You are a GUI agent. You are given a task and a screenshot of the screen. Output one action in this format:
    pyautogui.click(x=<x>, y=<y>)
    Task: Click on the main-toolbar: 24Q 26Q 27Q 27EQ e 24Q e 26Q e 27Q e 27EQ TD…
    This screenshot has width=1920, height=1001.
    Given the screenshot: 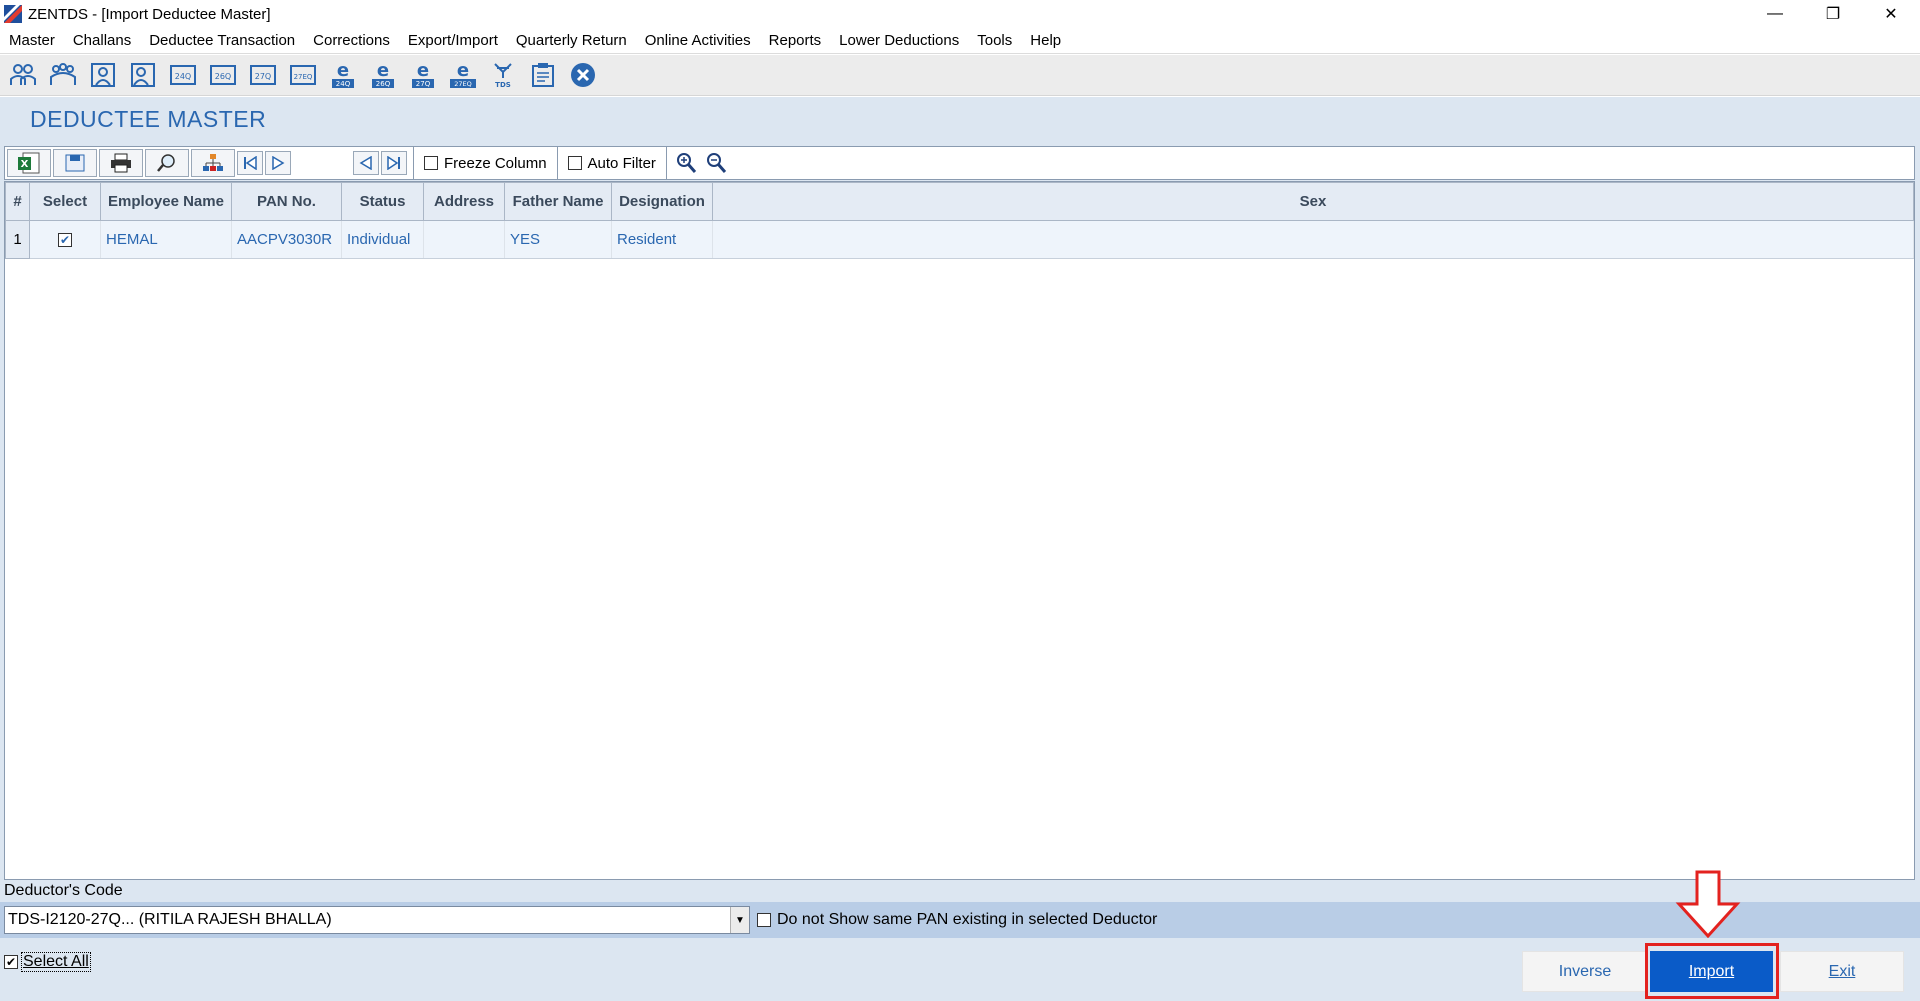 What is the action you would take?
    pyautogui.click(x=960, y=75)
    